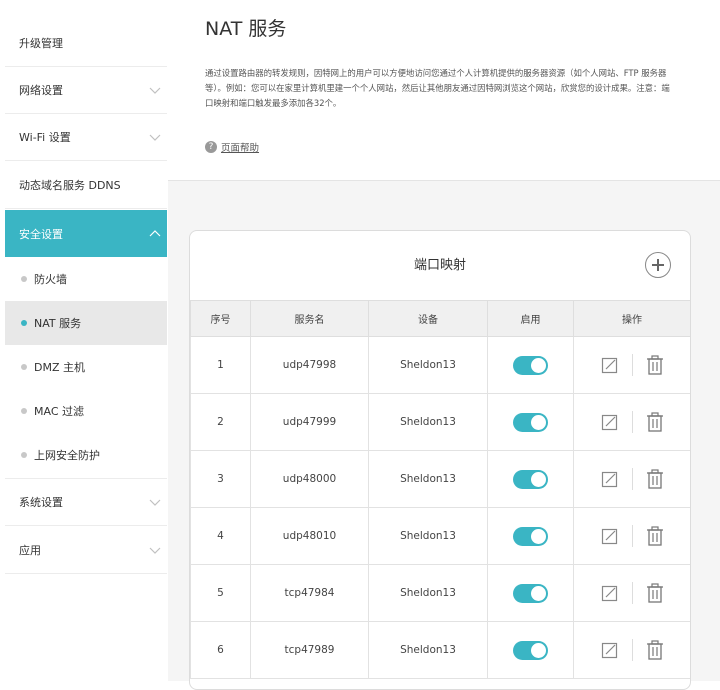 The image size is (720, 690). I want to click on subnav-dmz-host: DMZ 主机, so click(86, 367).